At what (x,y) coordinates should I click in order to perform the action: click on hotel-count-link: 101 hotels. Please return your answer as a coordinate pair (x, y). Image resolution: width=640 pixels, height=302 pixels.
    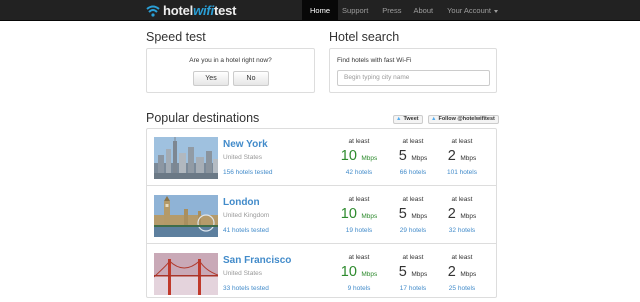
    Looking at the image, I should click on (462, 172).